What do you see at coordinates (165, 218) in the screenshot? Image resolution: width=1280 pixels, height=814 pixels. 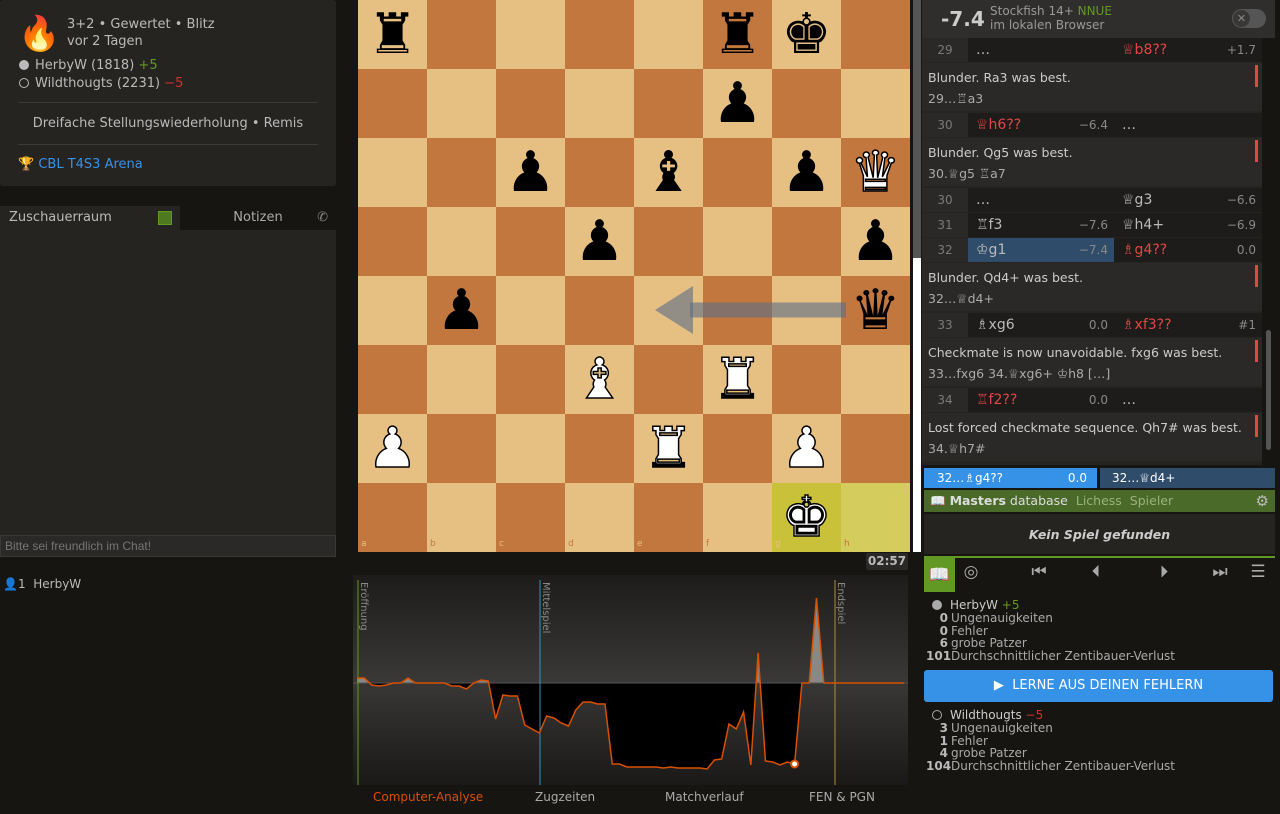 I see `chat-toggle-checkbox` at bounding box center [165, 218].